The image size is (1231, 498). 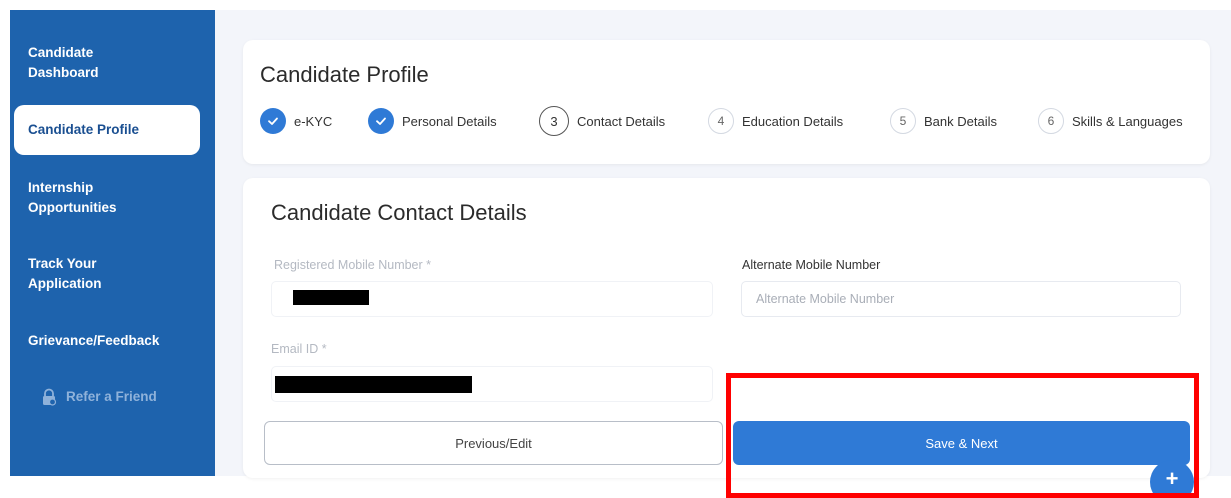 What do you see at coordinates (1127, 121) in the screenshot?
I see `step-label: Skills & Languages` at bounding box center [1127, 121].